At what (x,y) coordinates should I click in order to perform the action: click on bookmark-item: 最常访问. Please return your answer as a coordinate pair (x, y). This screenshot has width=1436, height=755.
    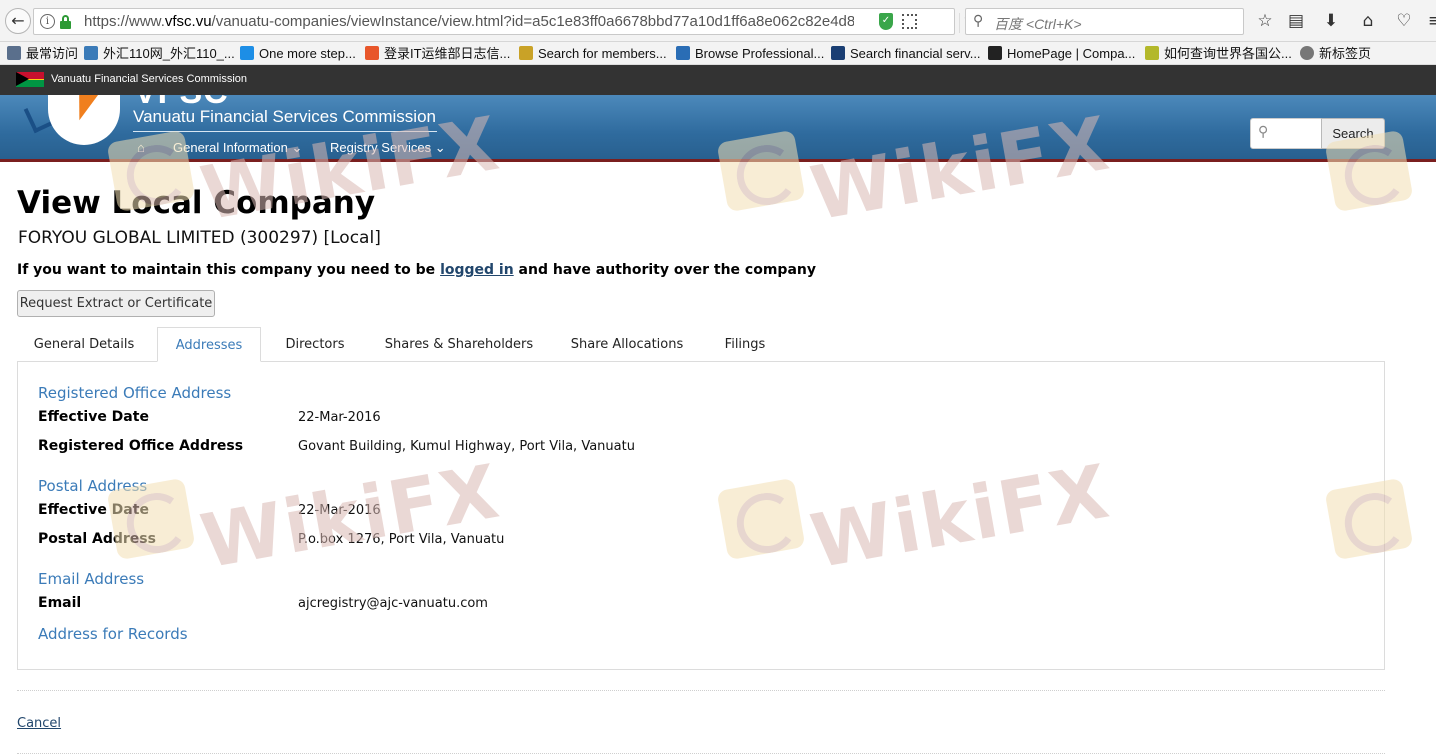
    Looking at the image, I should click on (42, 54).